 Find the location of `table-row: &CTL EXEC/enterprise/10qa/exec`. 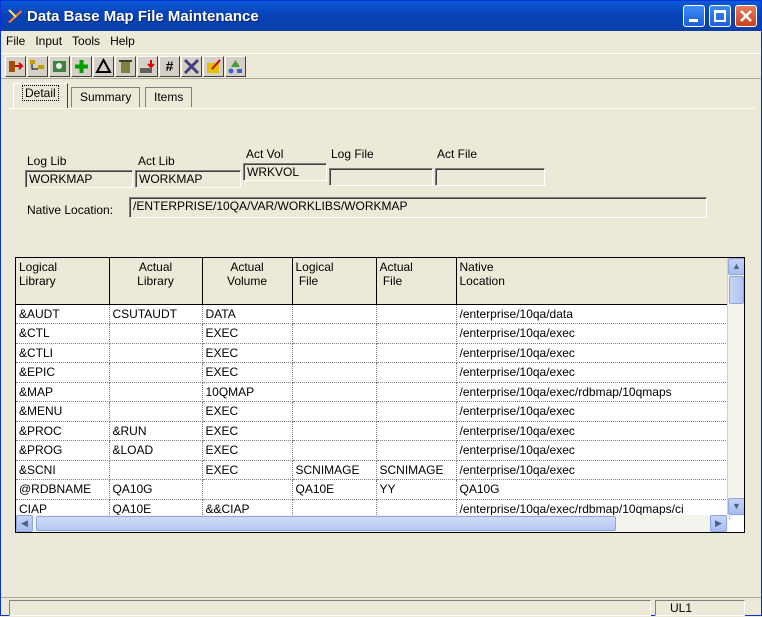

table-row: &CTL EXEC/enterprise/10qa/exec is located at coordinates (373, 333).